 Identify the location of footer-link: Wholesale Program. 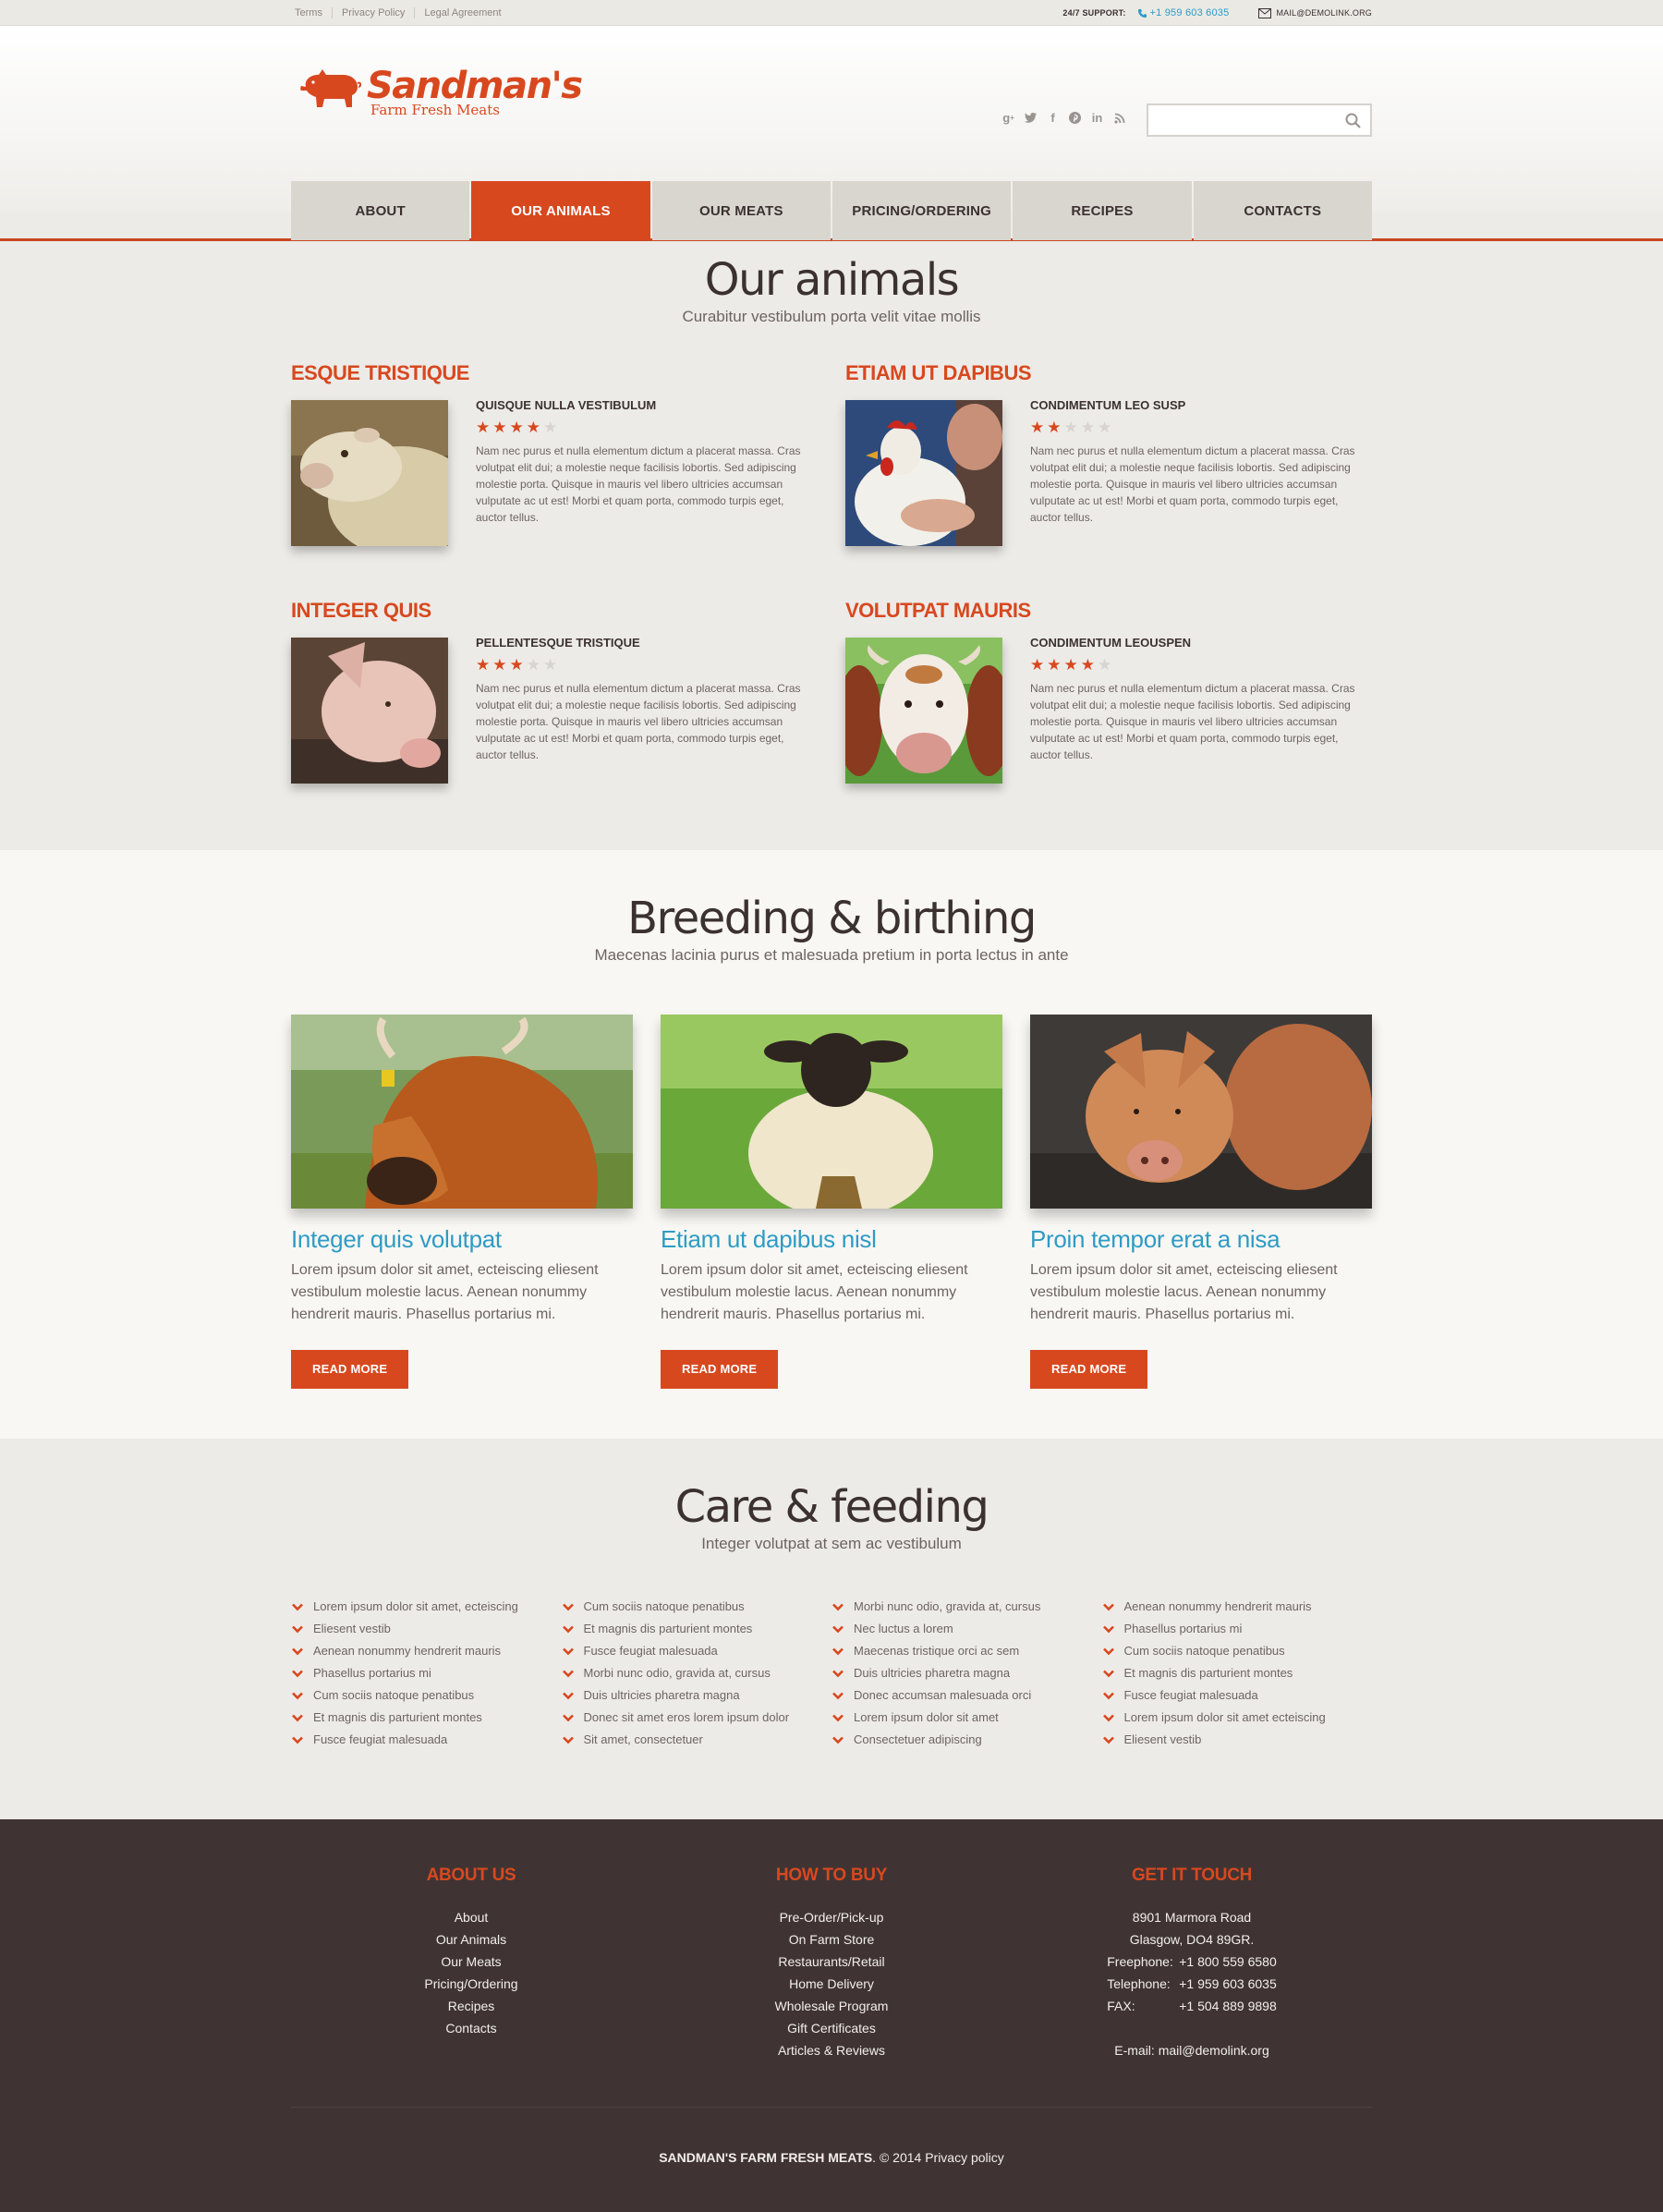
(831, 2006).